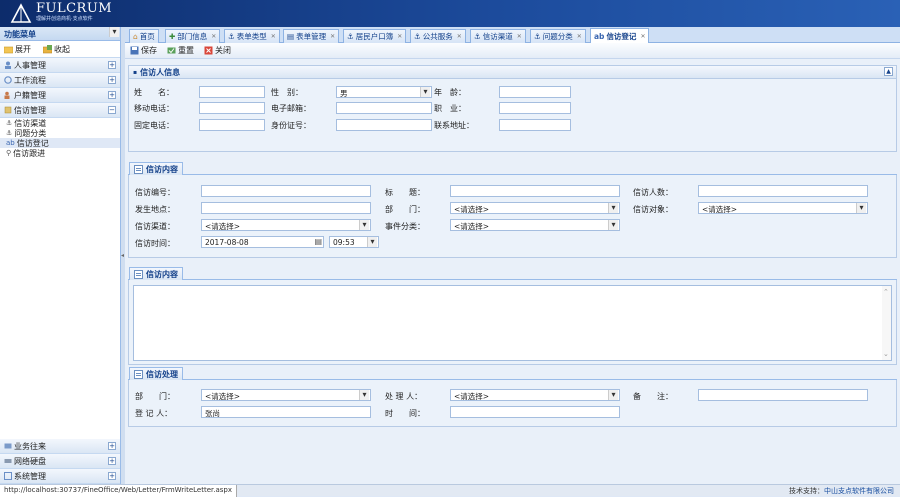  What do you see at coordinates (21, 13) in the screenshot?
I see `fulcrum-logo-icon` at bounding box center [21, 13].